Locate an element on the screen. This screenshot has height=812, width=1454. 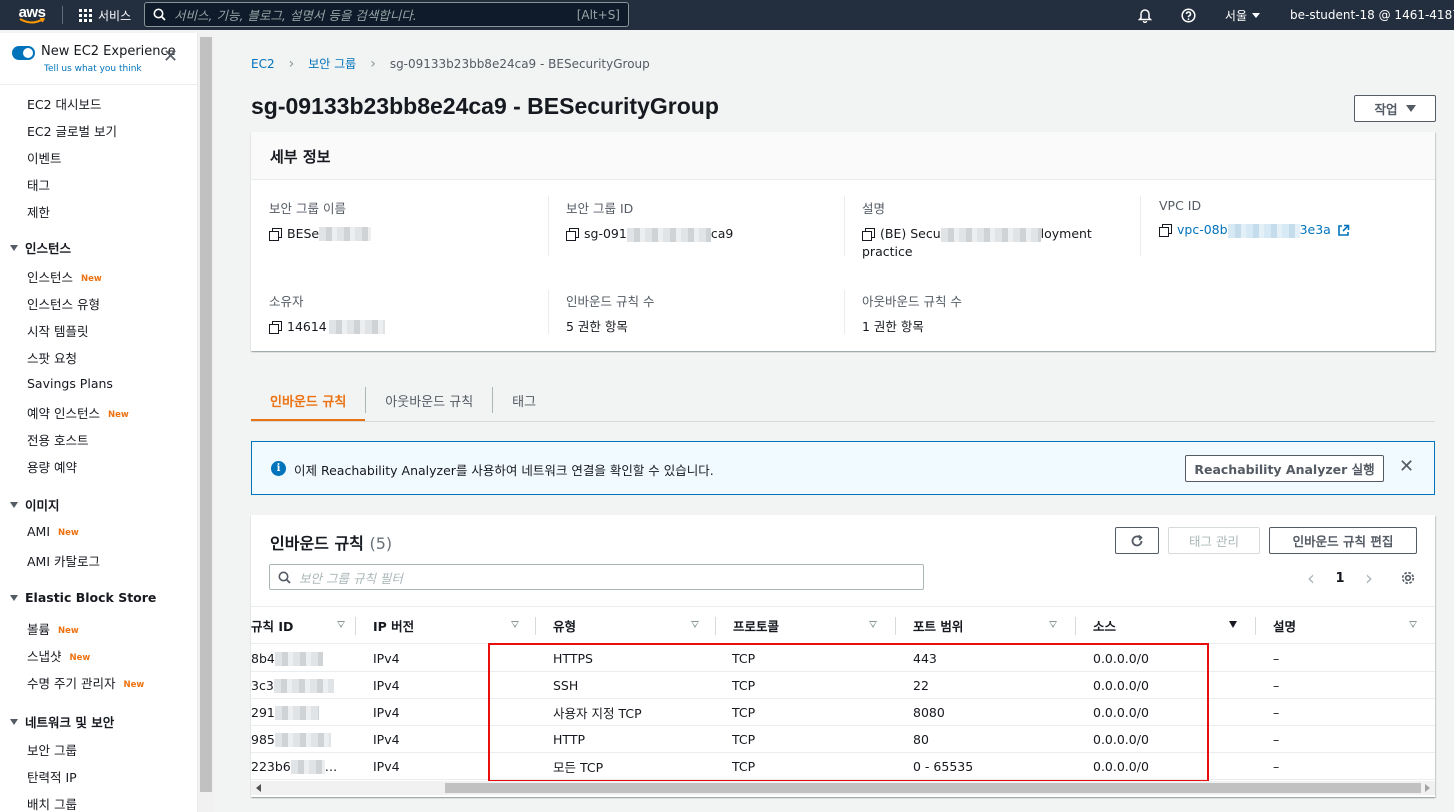
column-header-rule-id: 규칙 ID is located at coordinates (298, 625).